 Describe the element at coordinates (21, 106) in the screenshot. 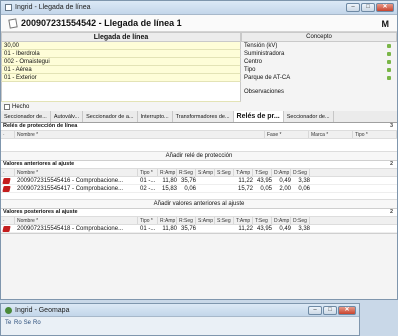

I see `hecho-label: Hecho` at that location.